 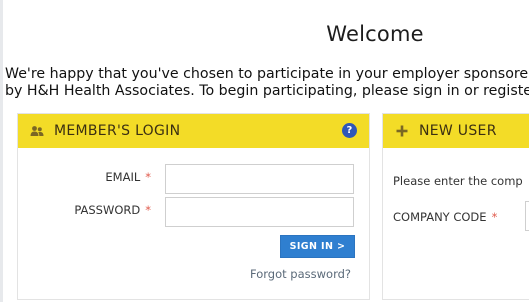 What do you see at coordinates (193, 131) in the screenshot?
I see `member-login-header: MEMBER'S LOGIN ?` at bounding box center [193, 131].